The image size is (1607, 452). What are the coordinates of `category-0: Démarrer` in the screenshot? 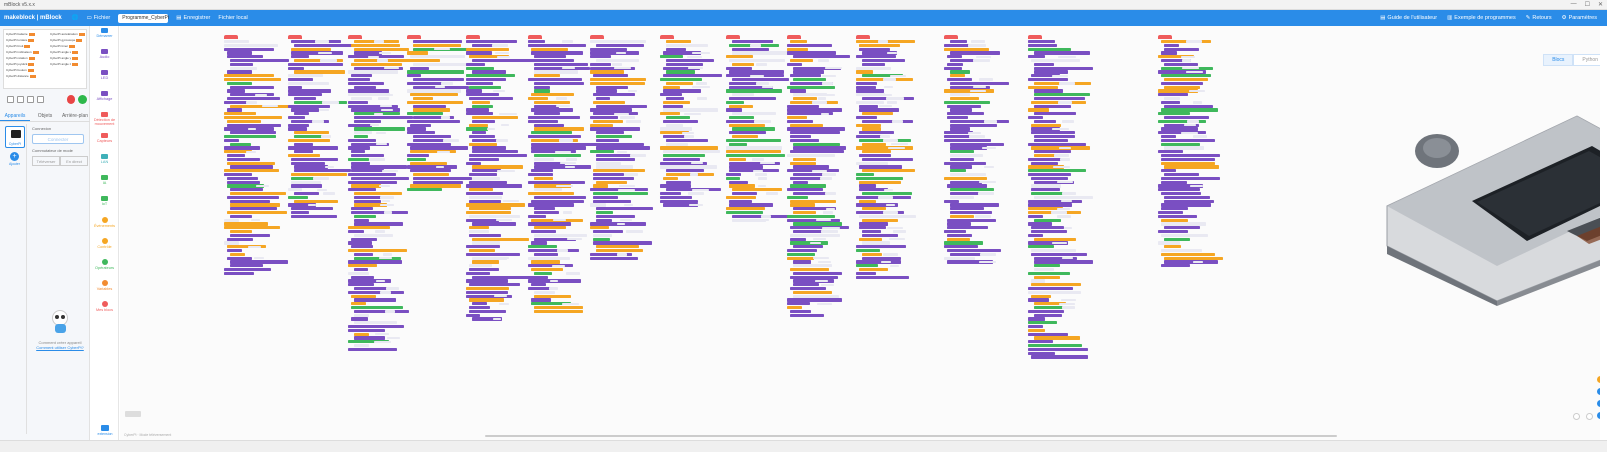 It's located at (104, 36).